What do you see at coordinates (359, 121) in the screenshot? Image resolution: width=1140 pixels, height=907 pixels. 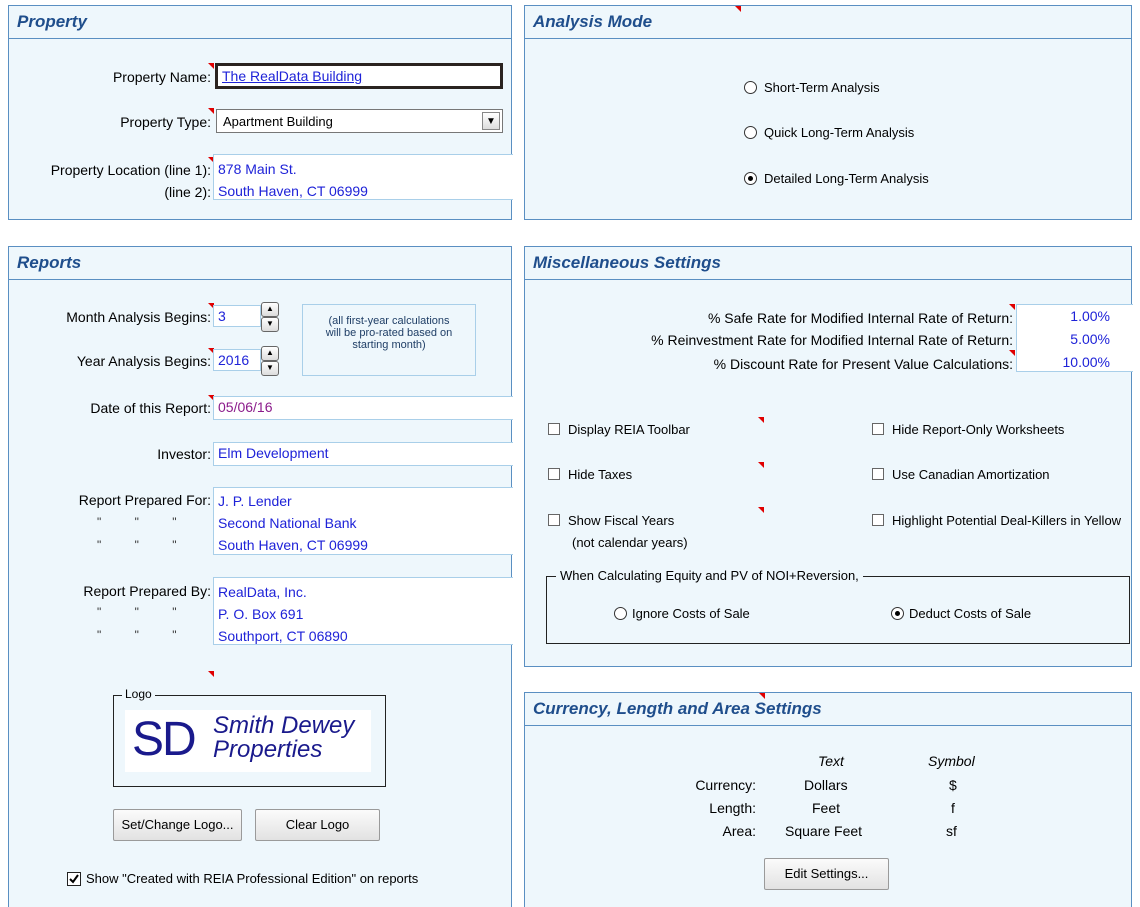 I see `property-type-select: Apartment Building ▼` at bounding box center [359, 121].